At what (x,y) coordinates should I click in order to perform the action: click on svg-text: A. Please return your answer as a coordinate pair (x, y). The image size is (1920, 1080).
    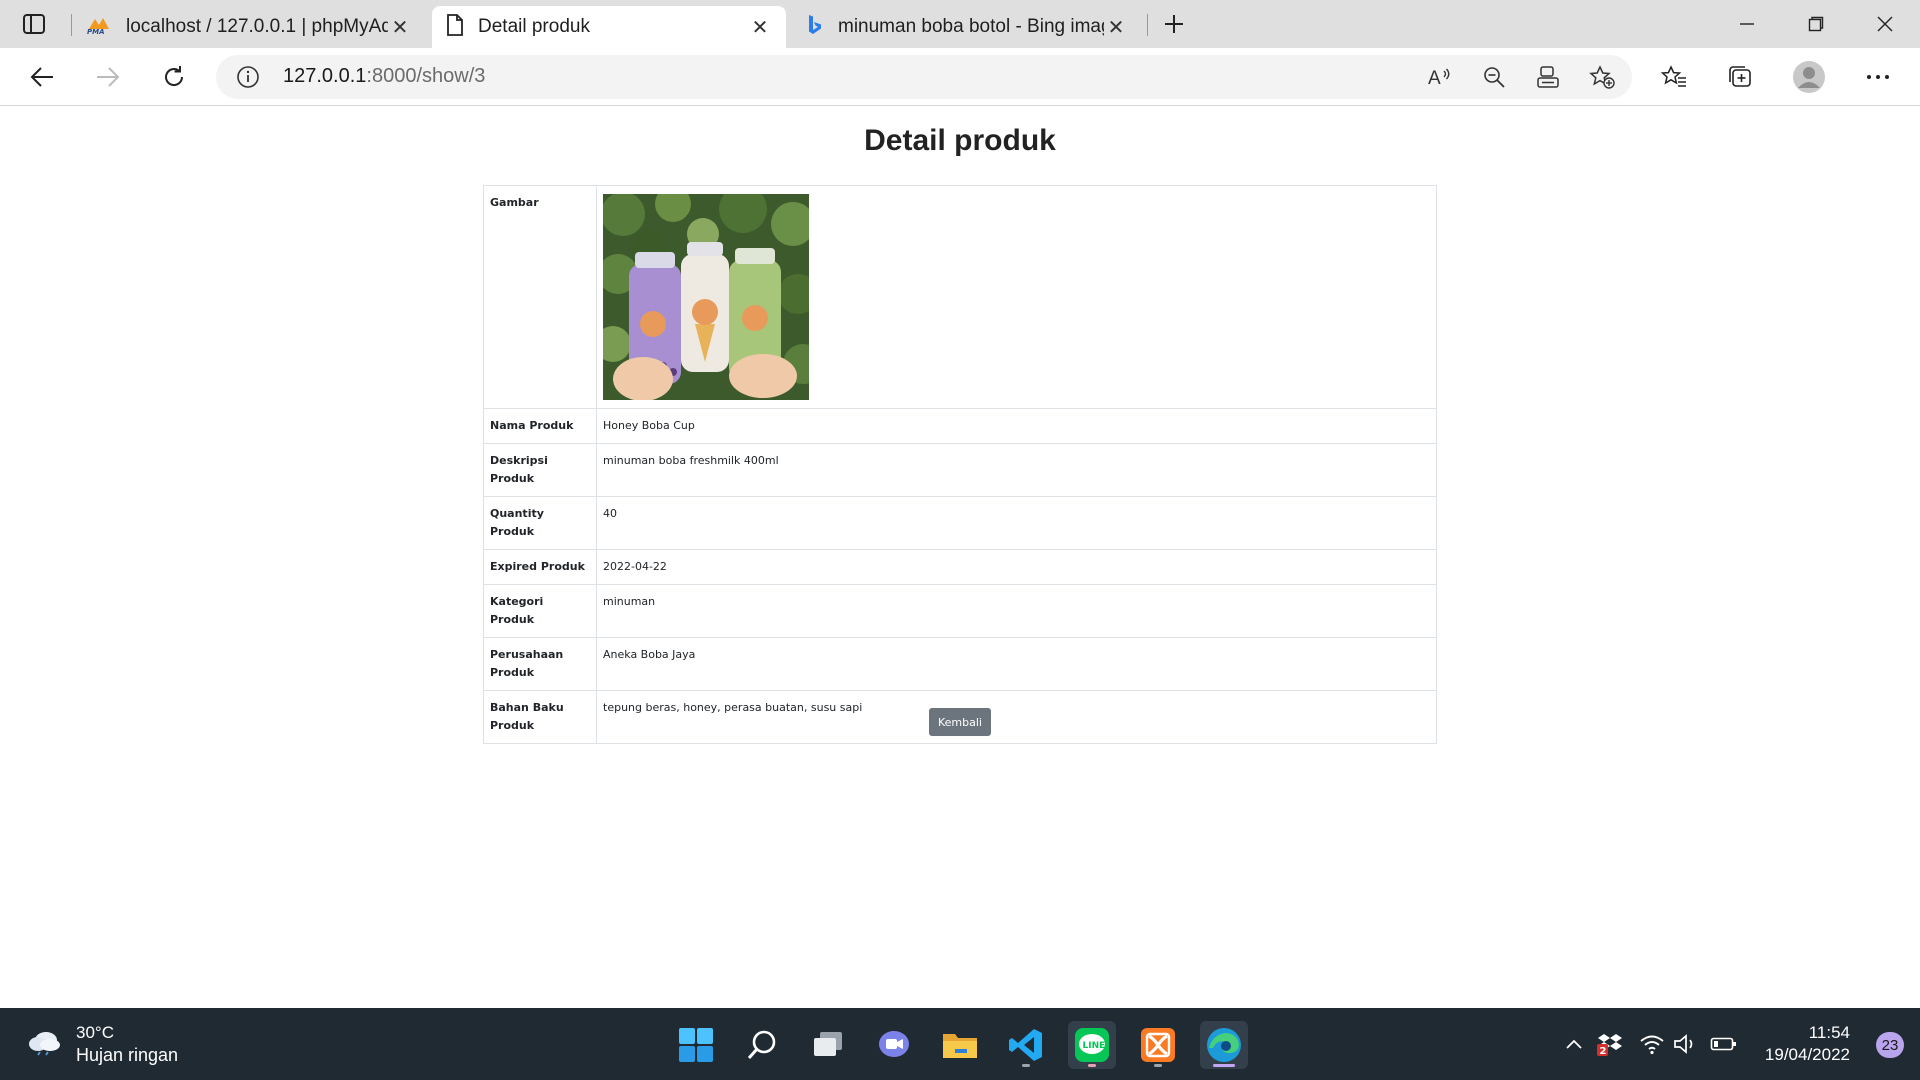
    Looking at the image, I should click on (1434, 78).